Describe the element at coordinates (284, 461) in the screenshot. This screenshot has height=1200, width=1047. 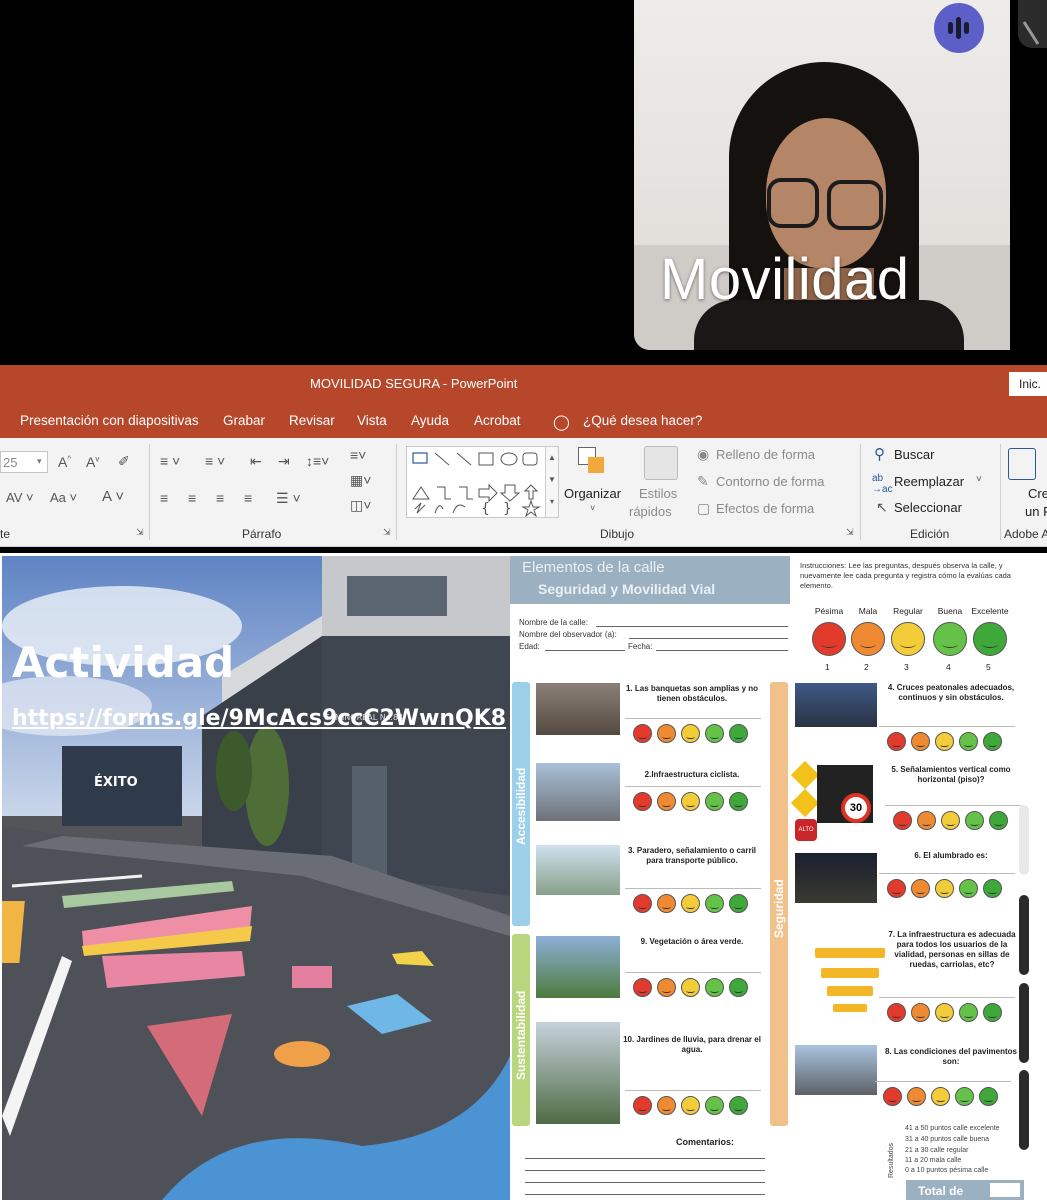
I see `increase-indent-icon: ⇥` at that location.